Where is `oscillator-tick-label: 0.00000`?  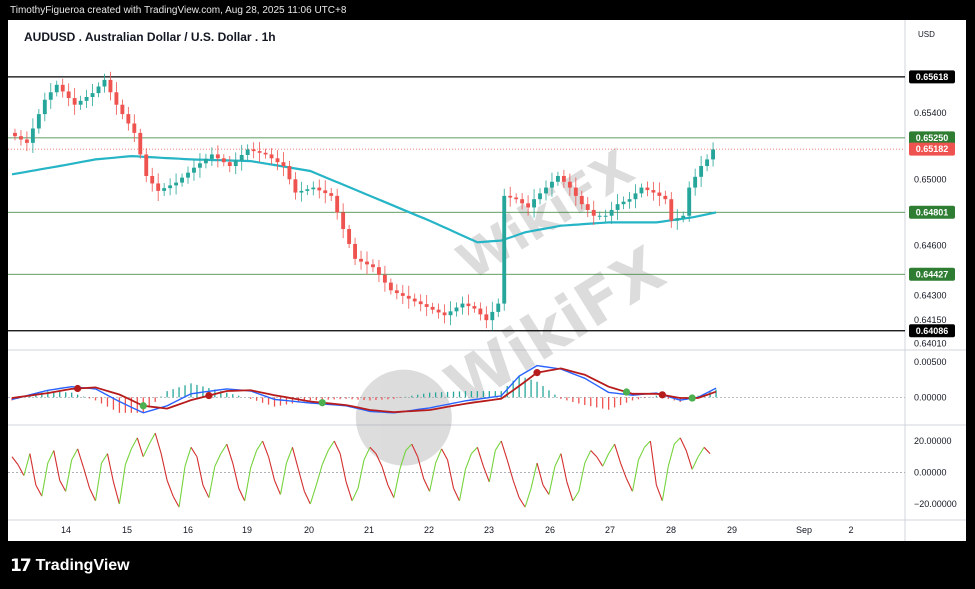
oscillator-tick-label: 0.00000 is located at coordinates (930, 473).